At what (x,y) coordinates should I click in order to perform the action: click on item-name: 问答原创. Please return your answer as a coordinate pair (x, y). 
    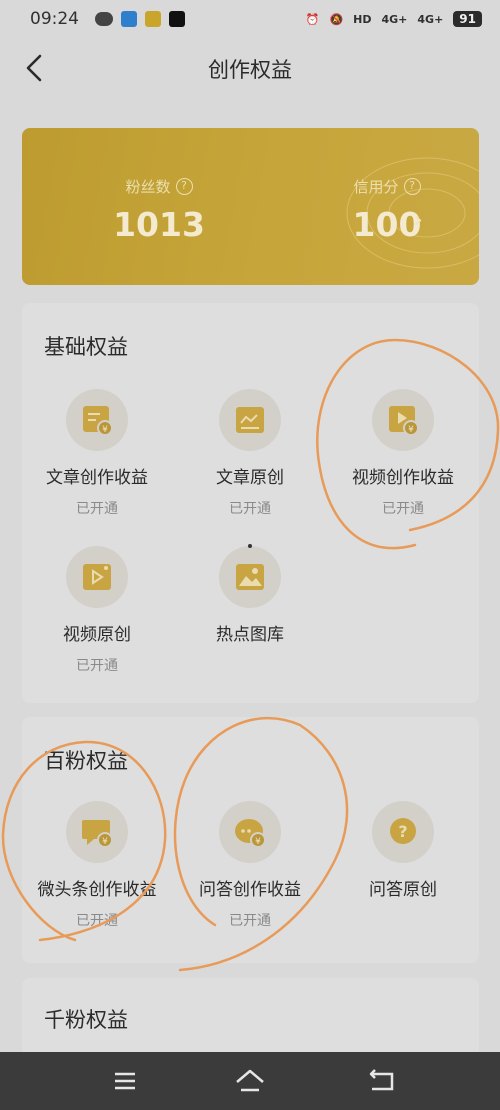
    Looking at the image, I should click on (403, 890).